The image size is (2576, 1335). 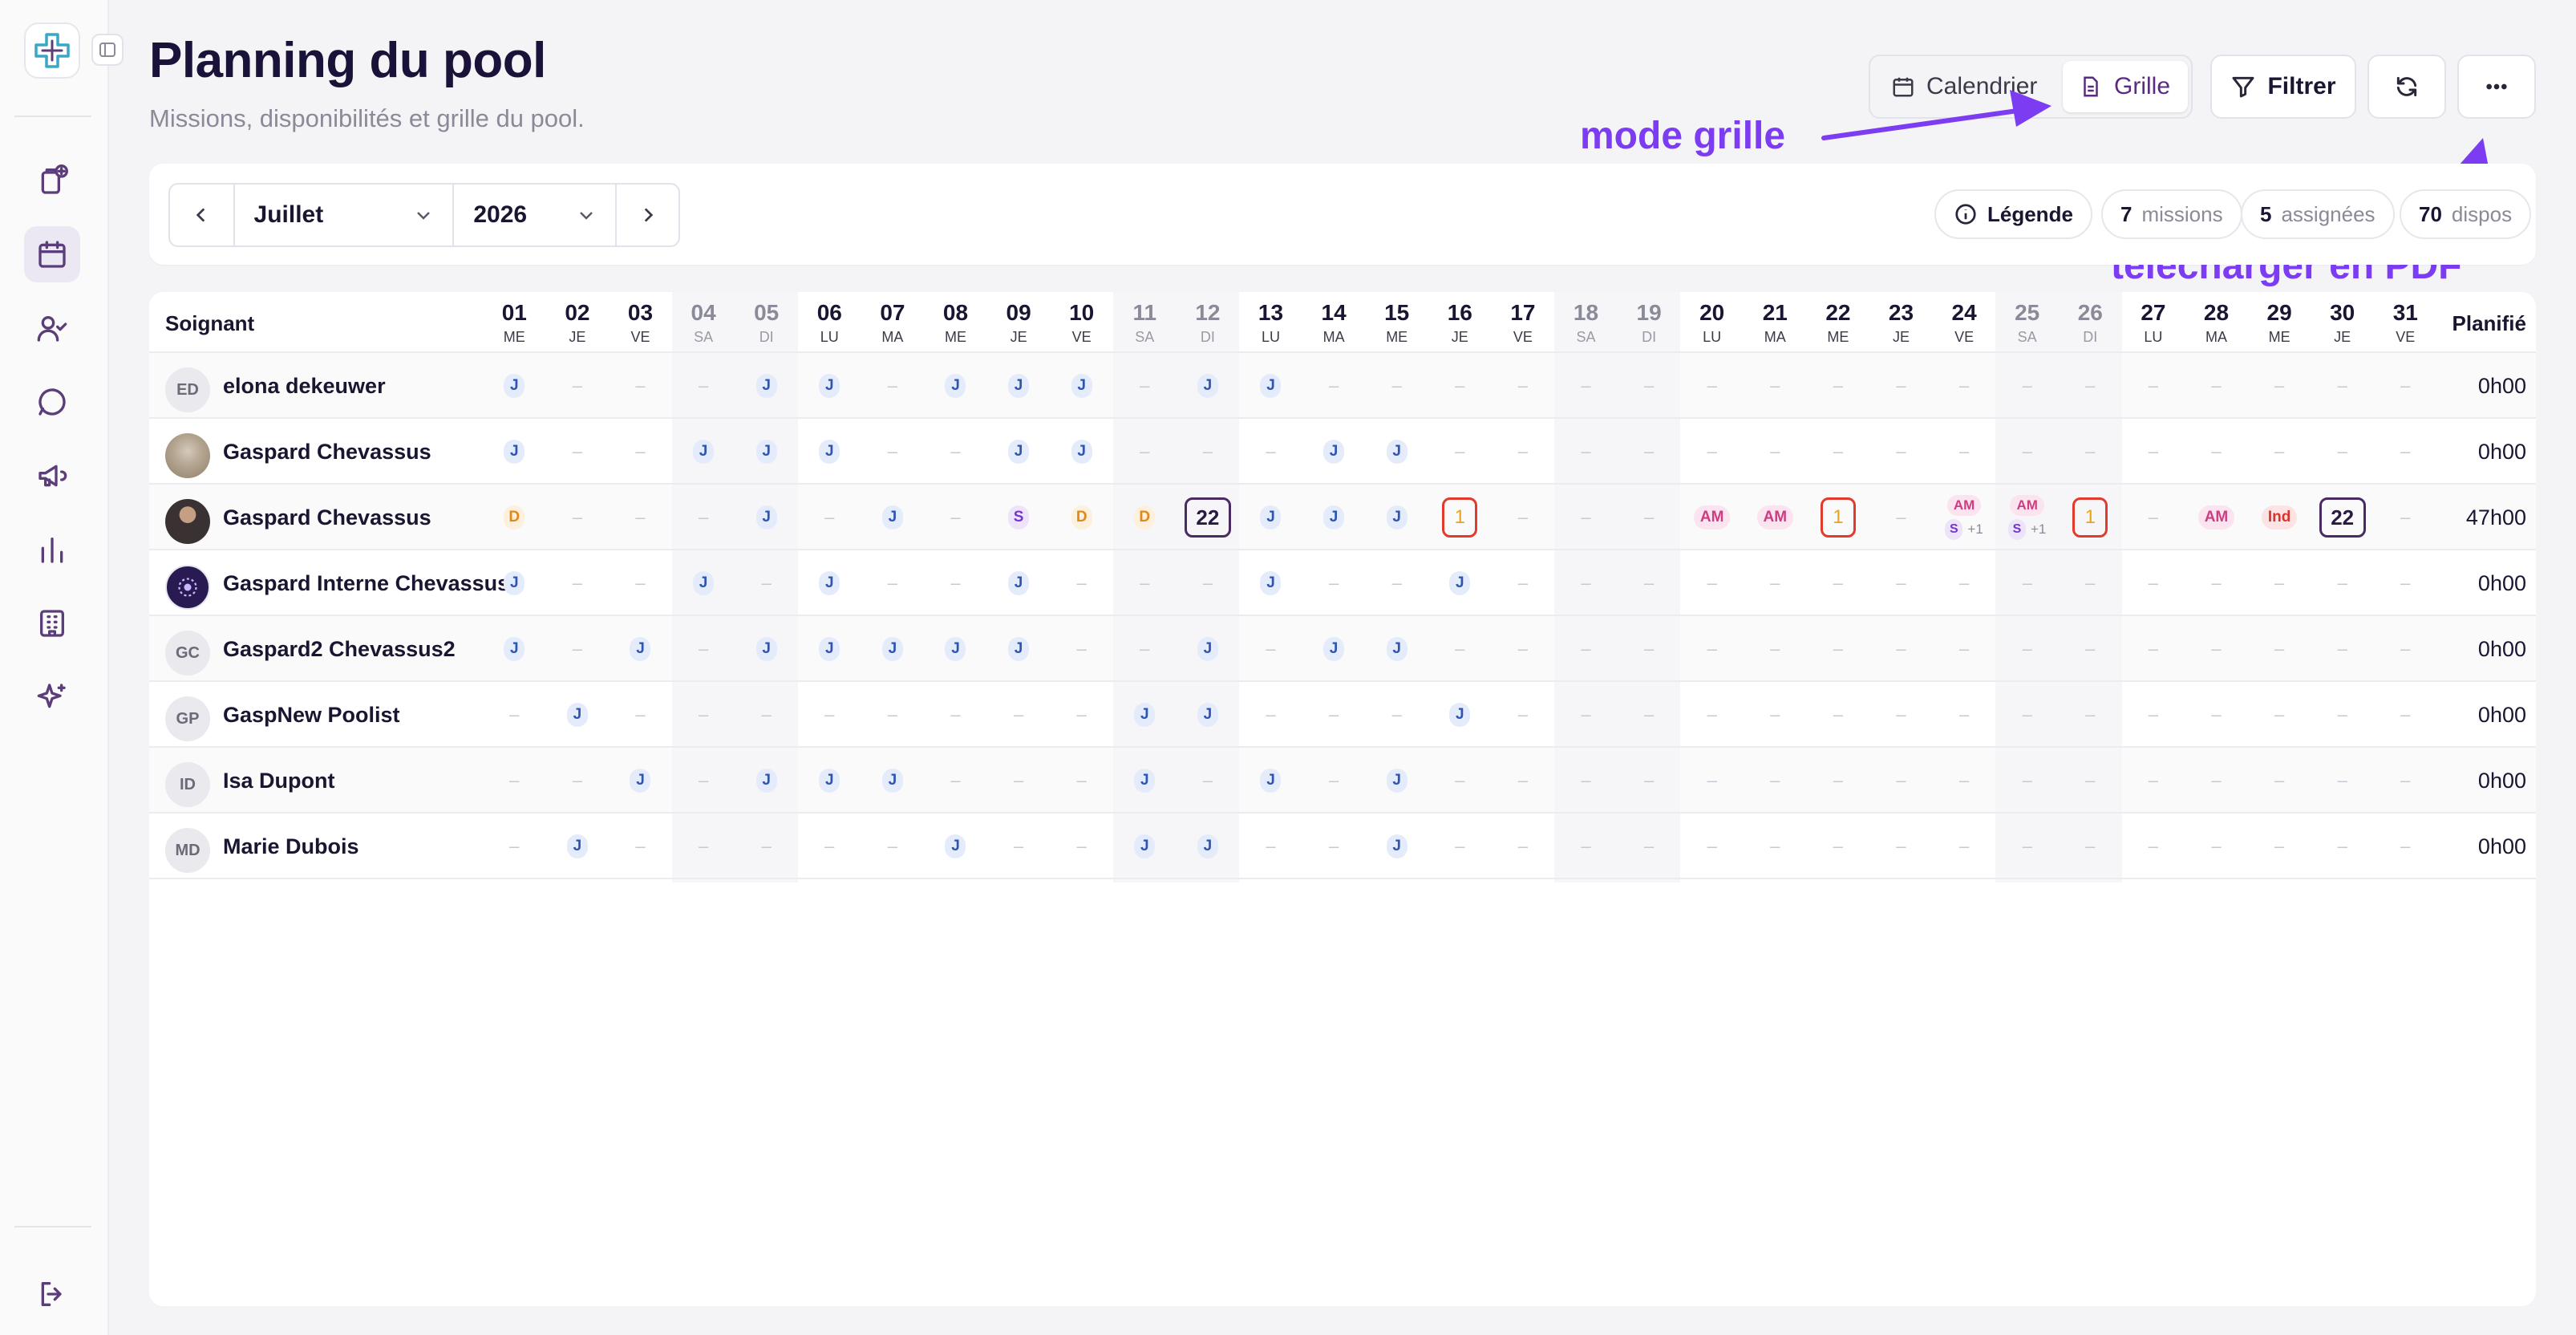 I want to click on view-calendar-button: Calendrier, so click(x=1967, y=86).